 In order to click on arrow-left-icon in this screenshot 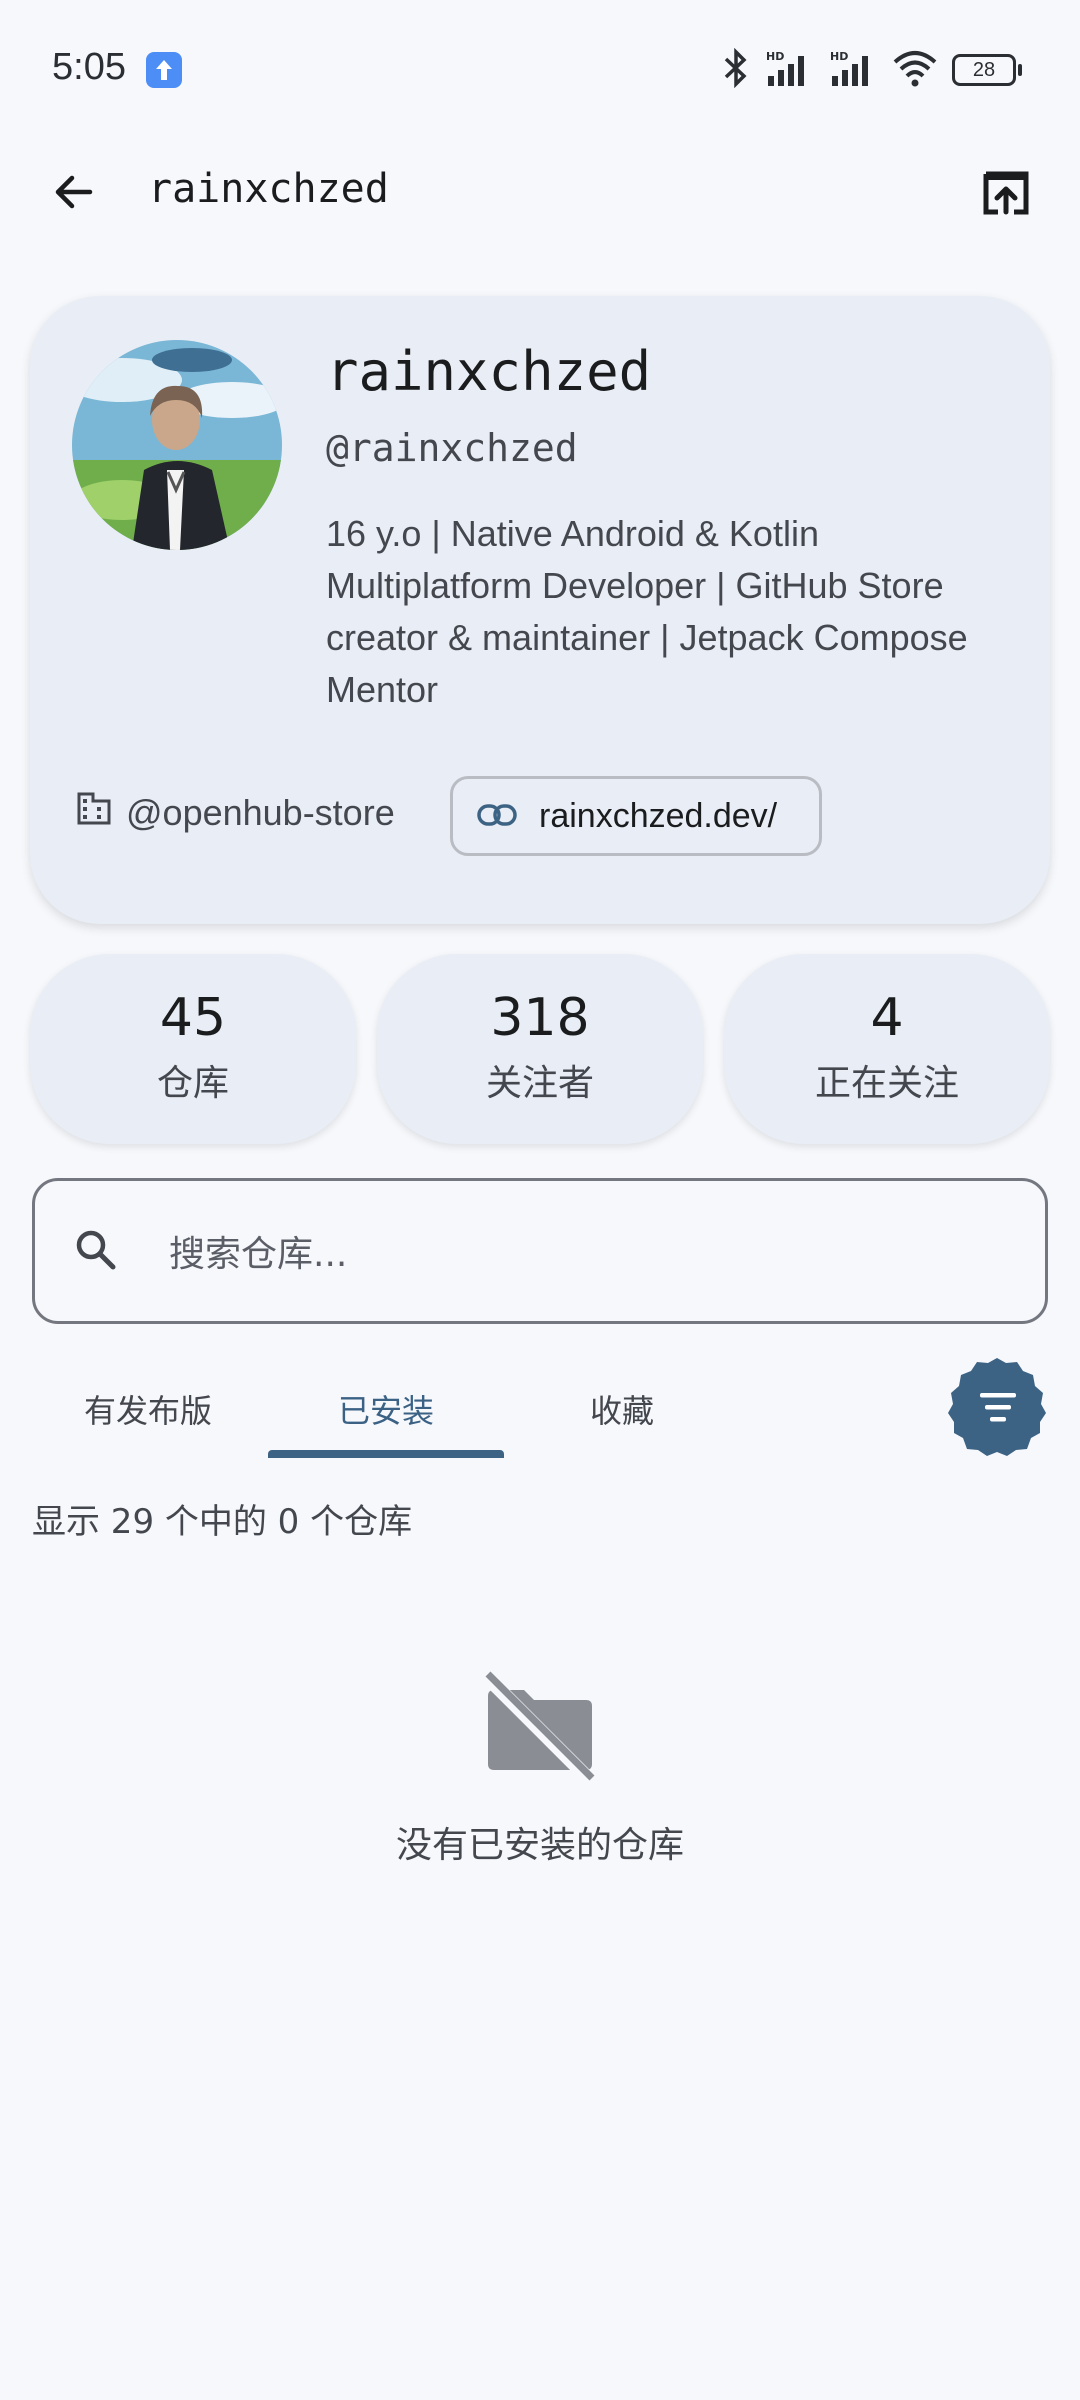, I will do `click(74, 194)`.